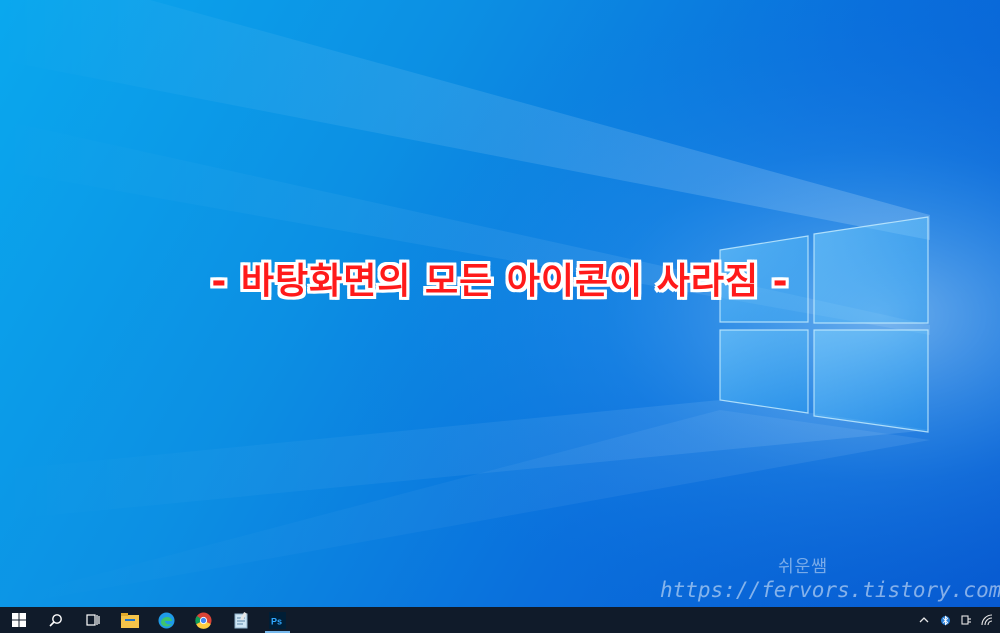 Image resolution: width=1000 pixels, height=633 pixels. I want to click on notepad-icon, so click(240, 619).